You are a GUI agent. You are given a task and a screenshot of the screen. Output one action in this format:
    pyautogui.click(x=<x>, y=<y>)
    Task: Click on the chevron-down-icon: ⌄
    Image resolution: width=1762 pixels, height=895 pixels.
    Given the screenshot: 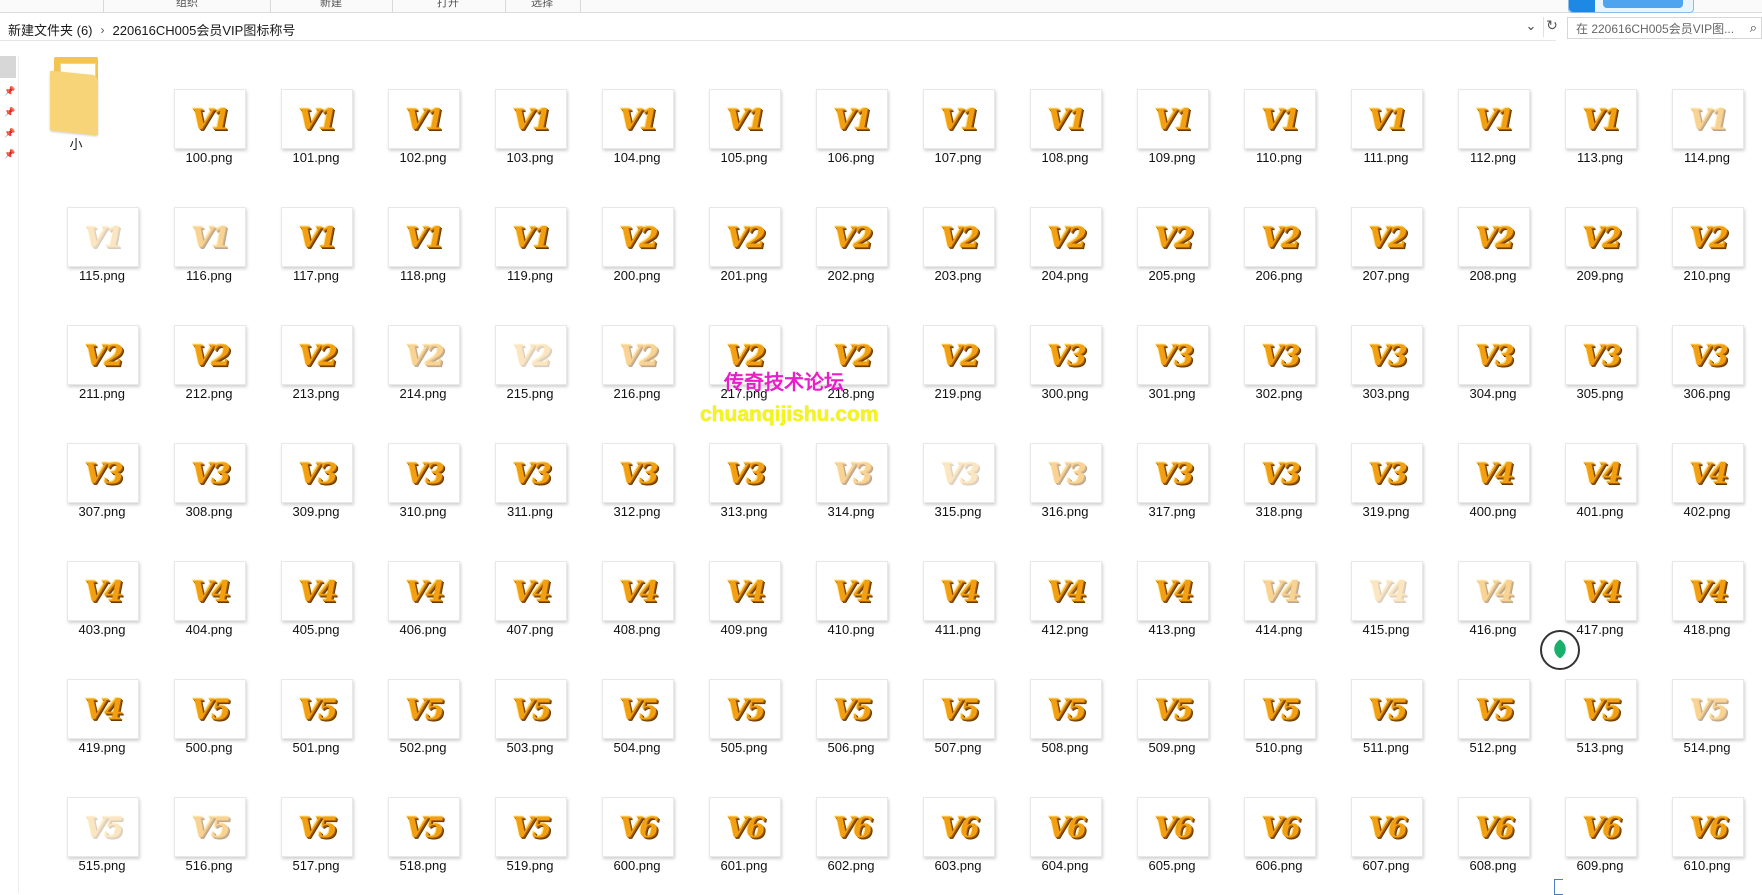 What is the action you would take?
    pyautogui.click(x=1531, y=26)
    